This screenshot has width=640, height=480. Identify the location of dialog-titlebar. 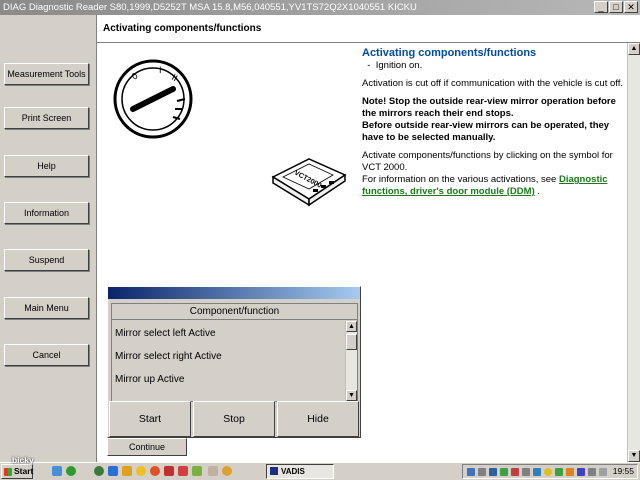
(234, 293).